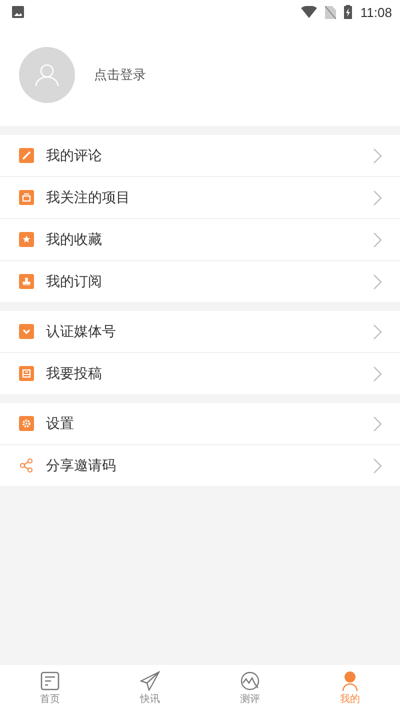 The height and width of the screenshot is (711, 400). What do you see at coordinates (18, 12) in the screenshot?
I see `image-icon` at bounding box center [18, 12].